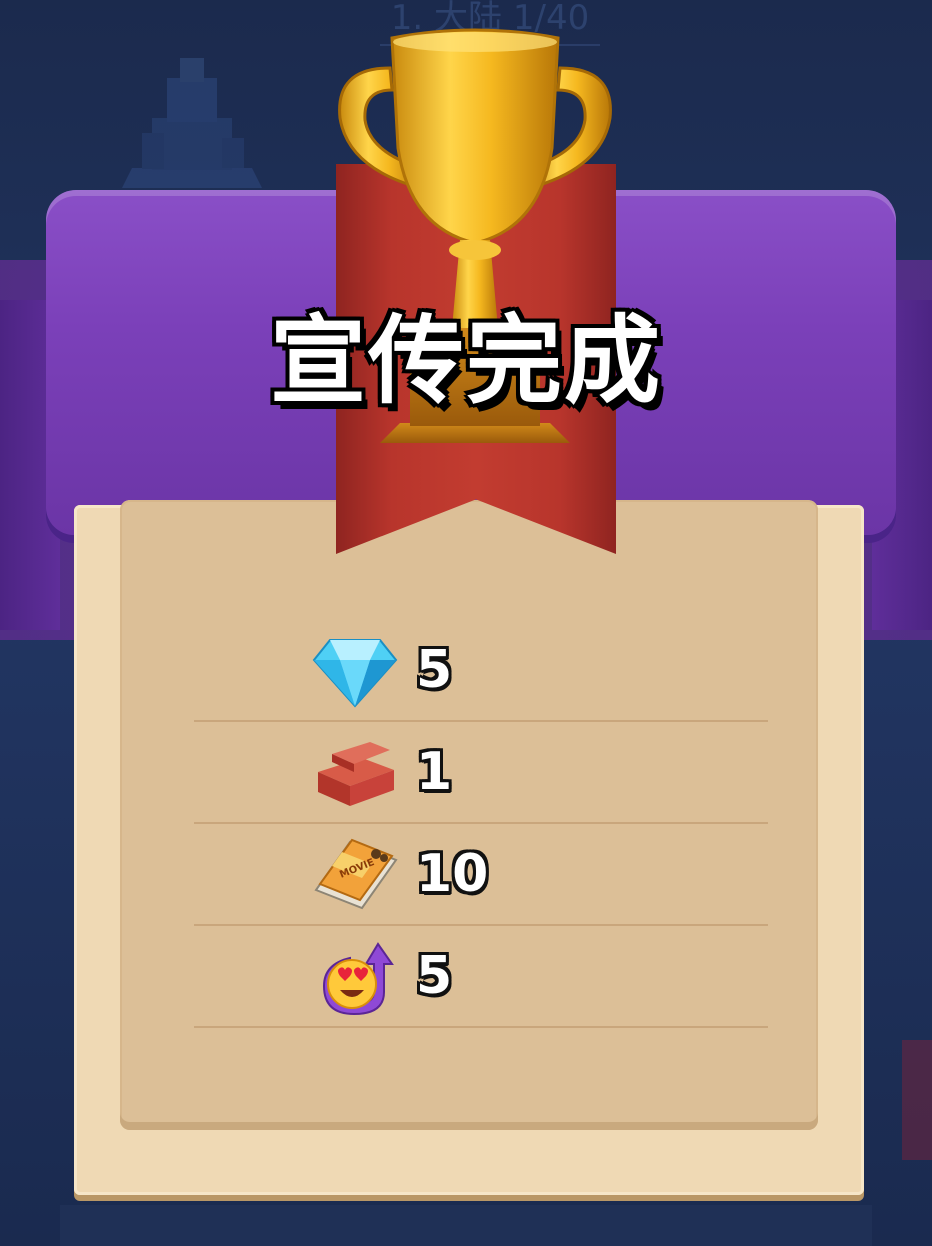 The width and height of the screenshot is (932, 1246). What do you see at coordinates (452, 874) in the screenshot?
I see `reward-value: 10` at bounding box center [452, 874].